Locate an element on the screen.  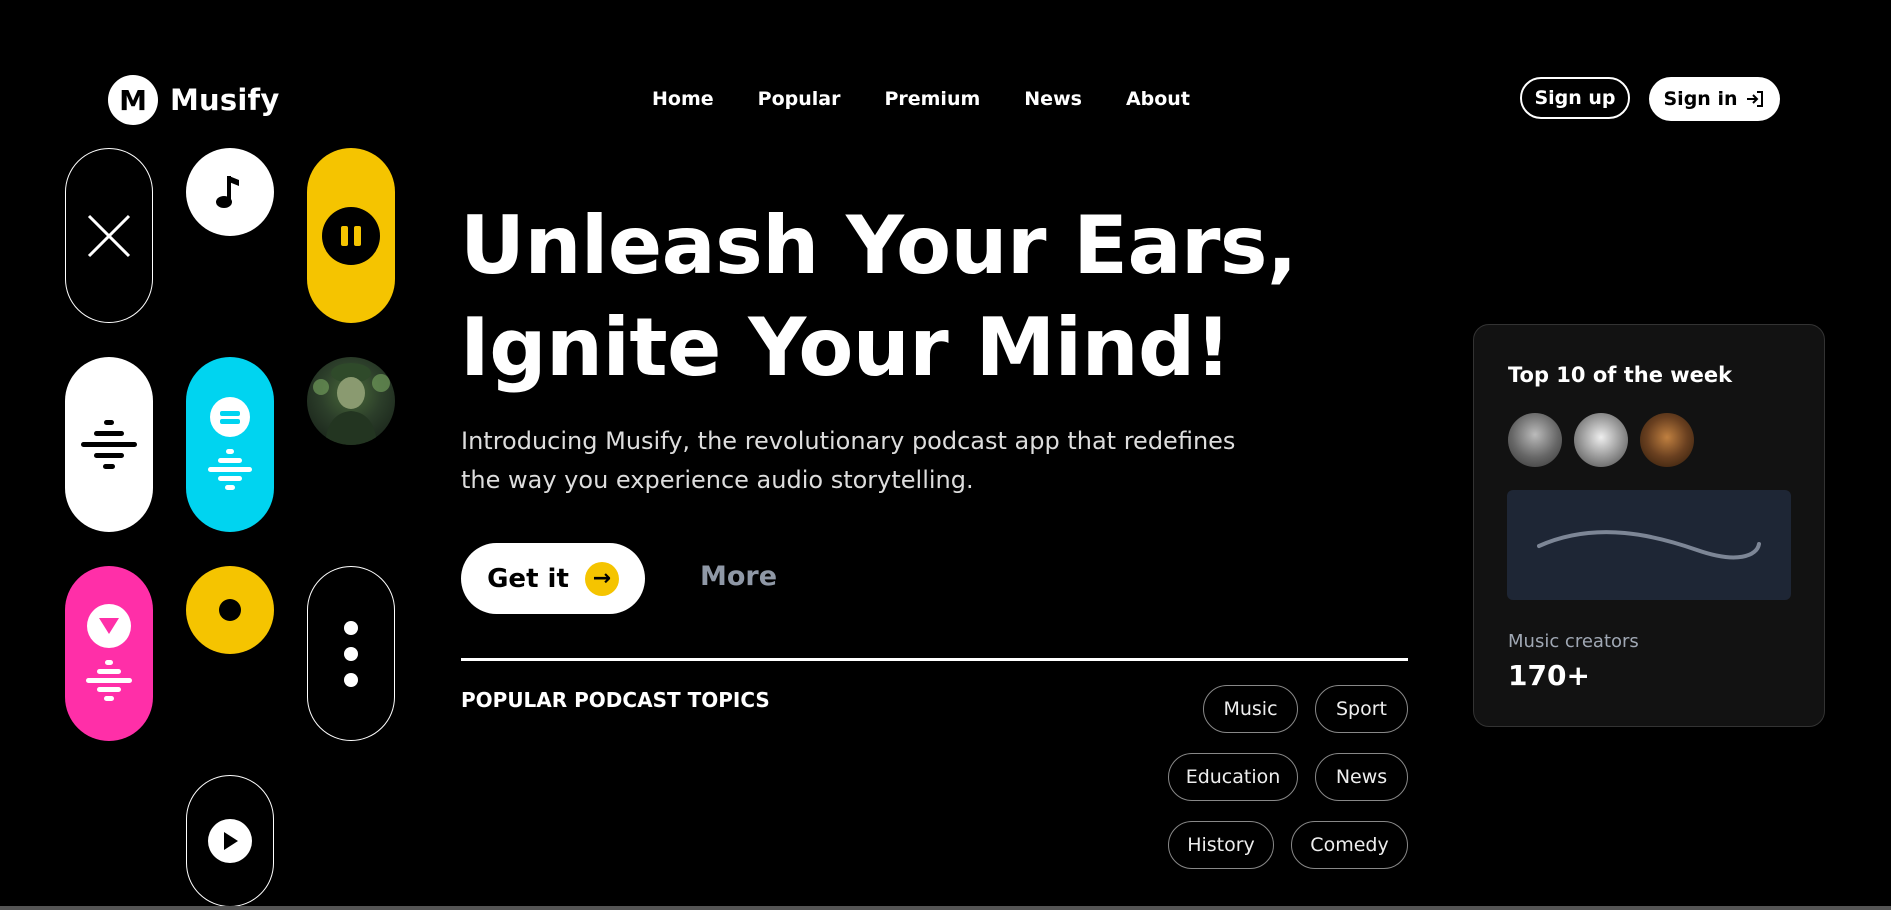
more-link: More is located at coordinates (738, 576).